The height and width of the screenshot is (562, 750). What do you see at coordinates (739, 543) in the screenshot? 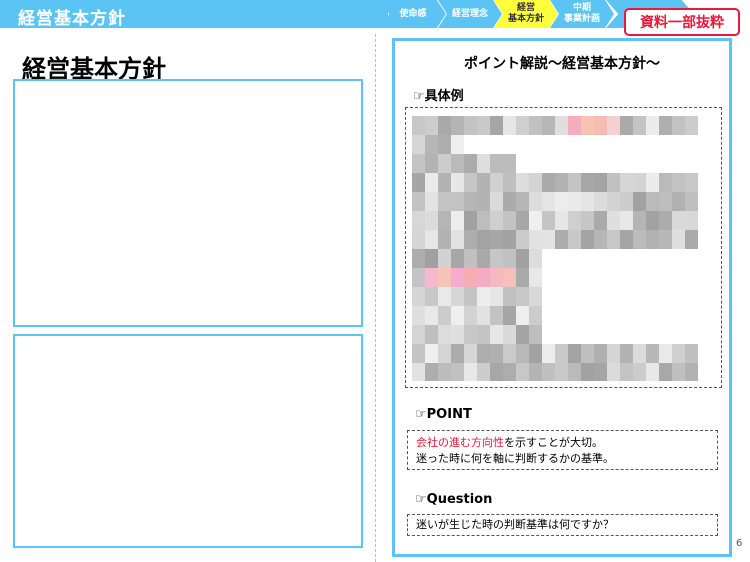
I see `page-number: 6` at bounding box center [739, 543].